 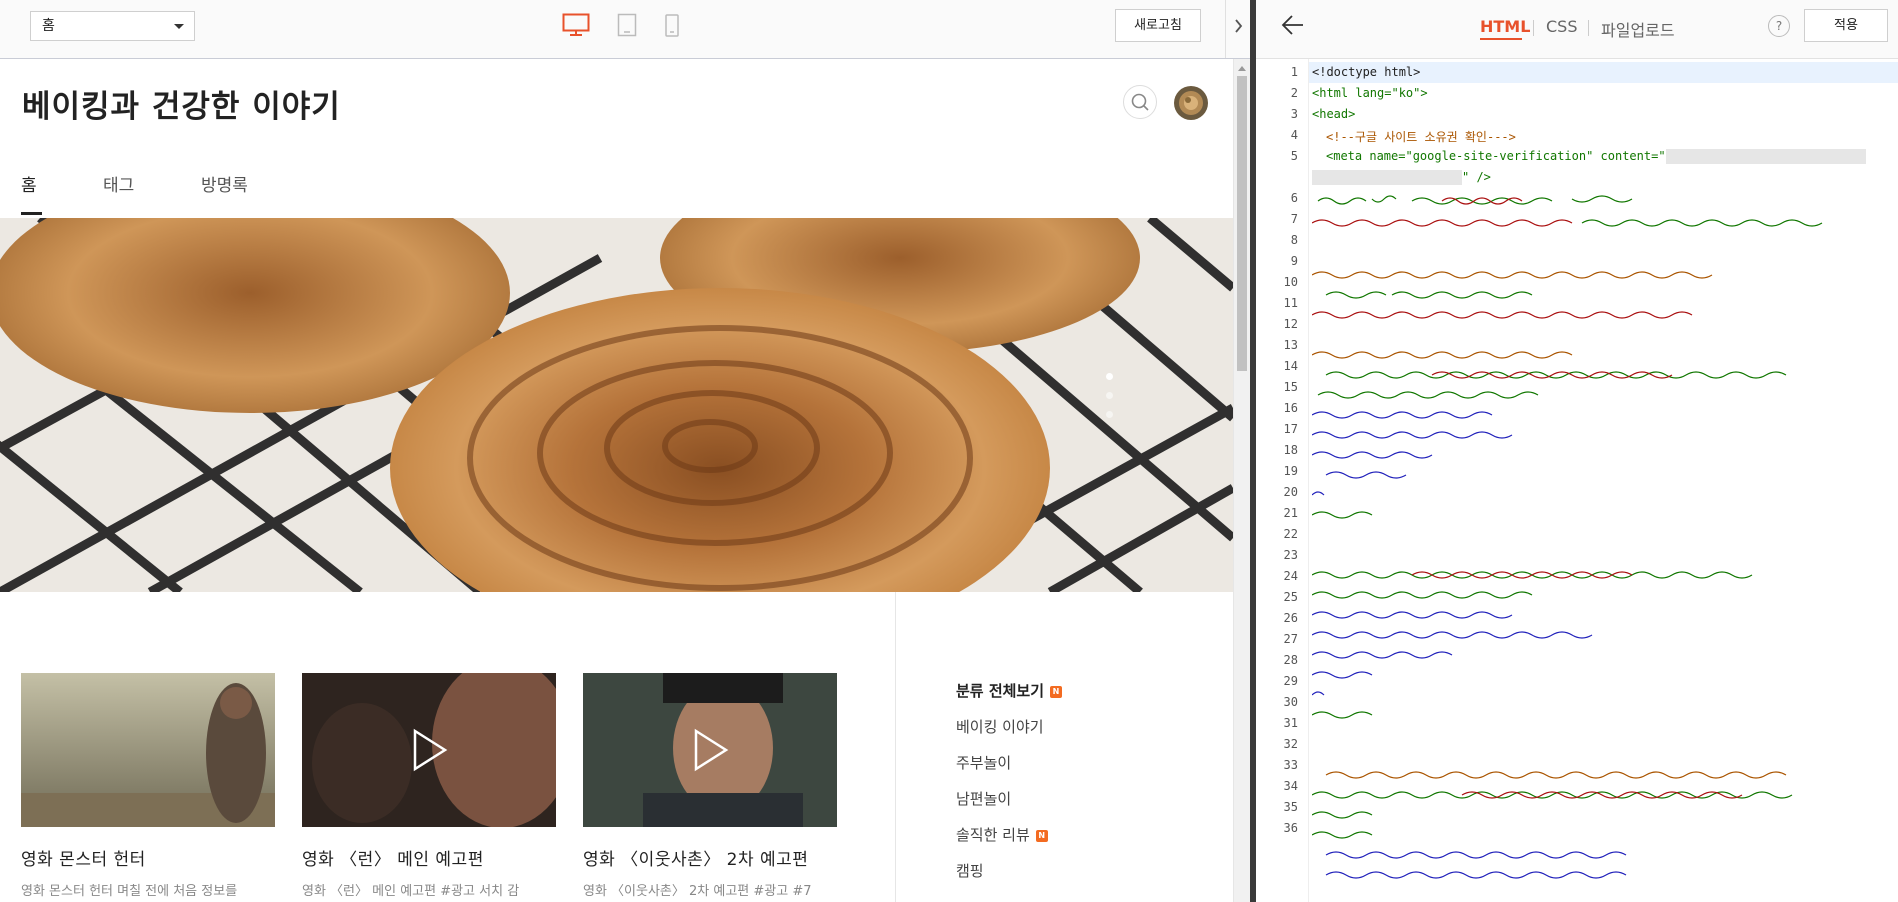 I want to click on line-number: 16, so click(x=1290, y=408).